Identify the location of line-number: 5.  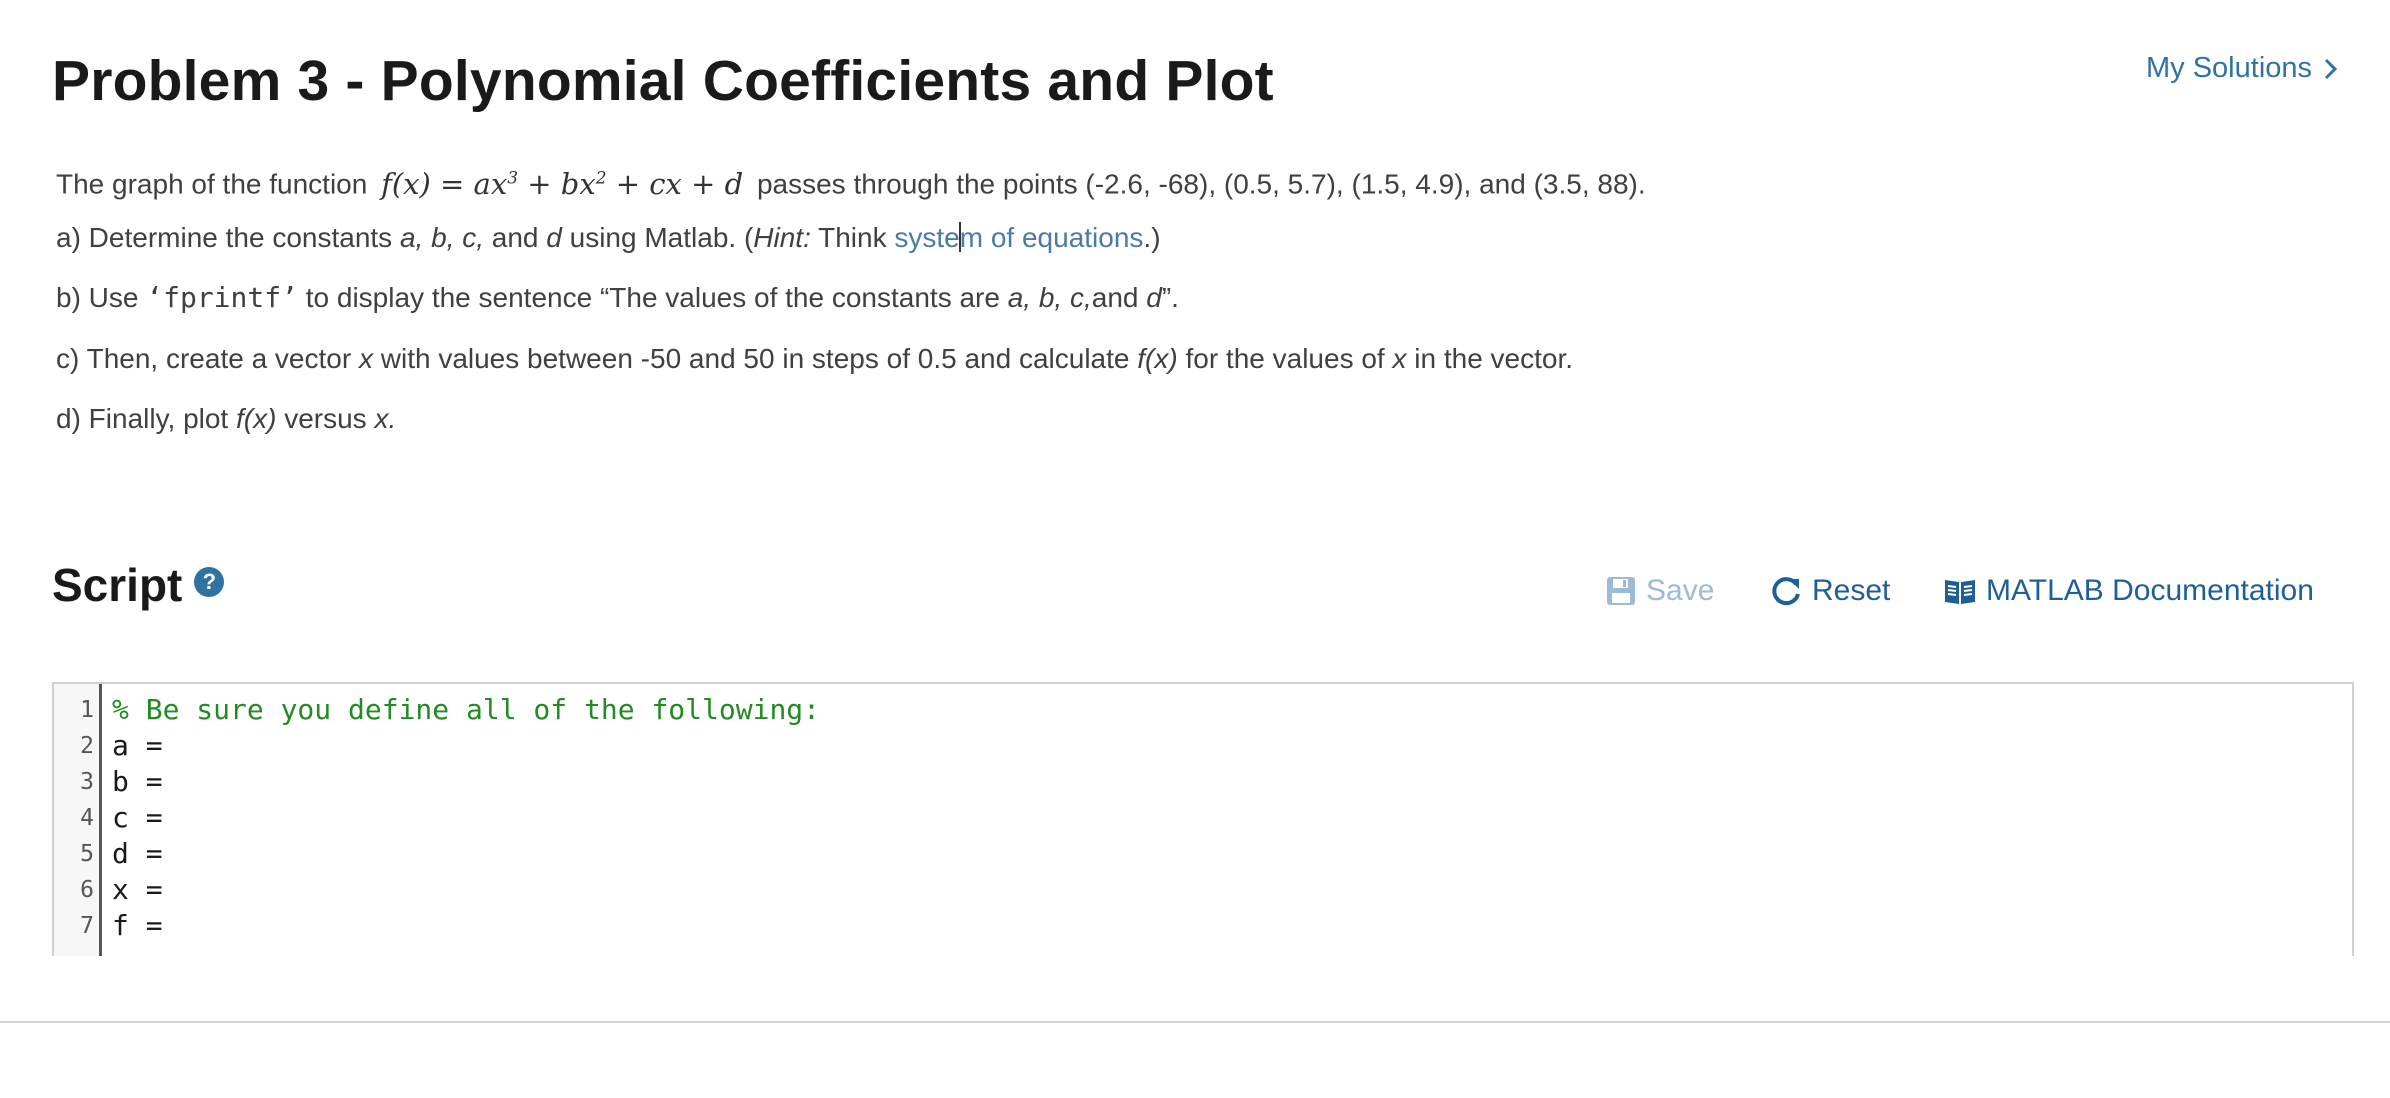
(87, 854).